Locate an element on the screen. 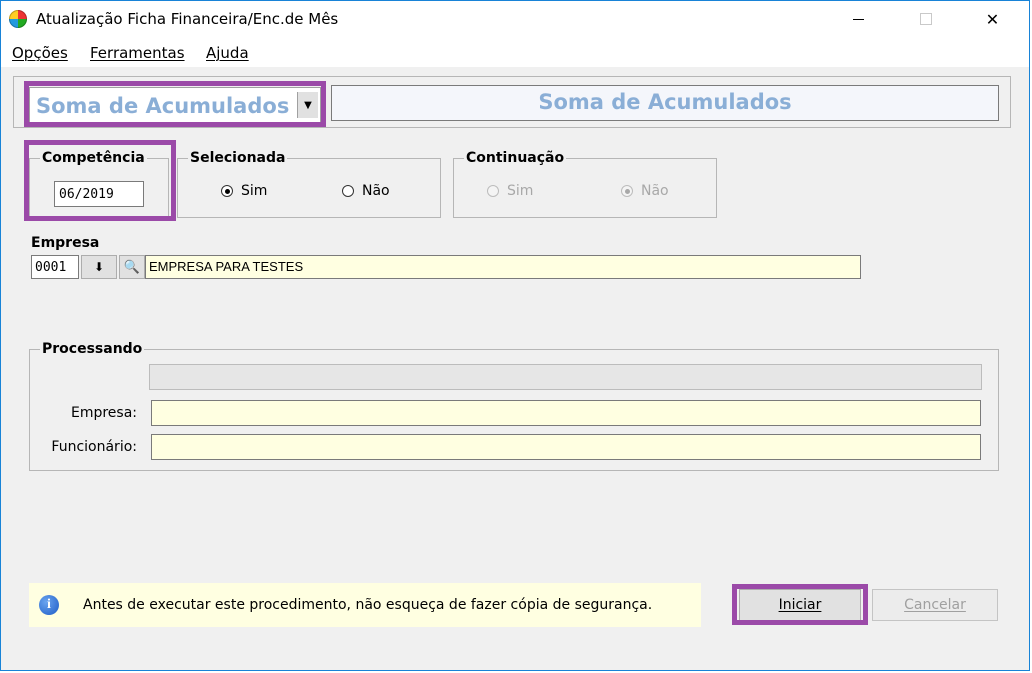  cancelar-button-label: Cancelar is located at coordinates (935, 605).